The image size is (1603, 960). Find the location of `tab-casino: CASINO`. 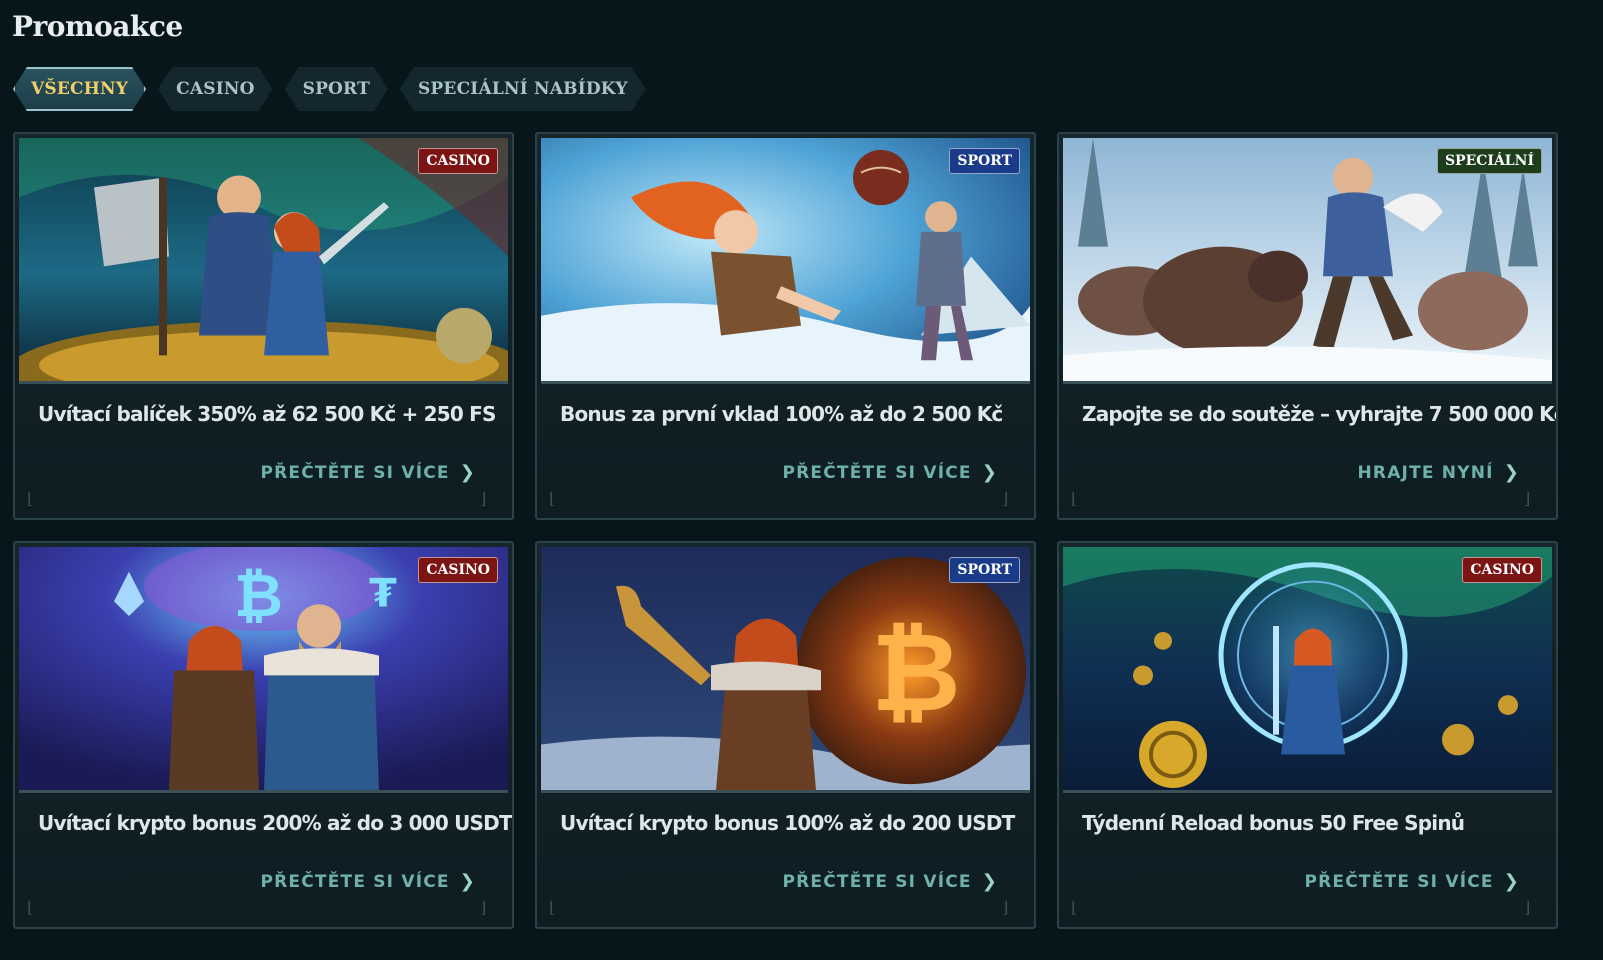

tab-casino: CASINO is located at coordinates (215, 89).